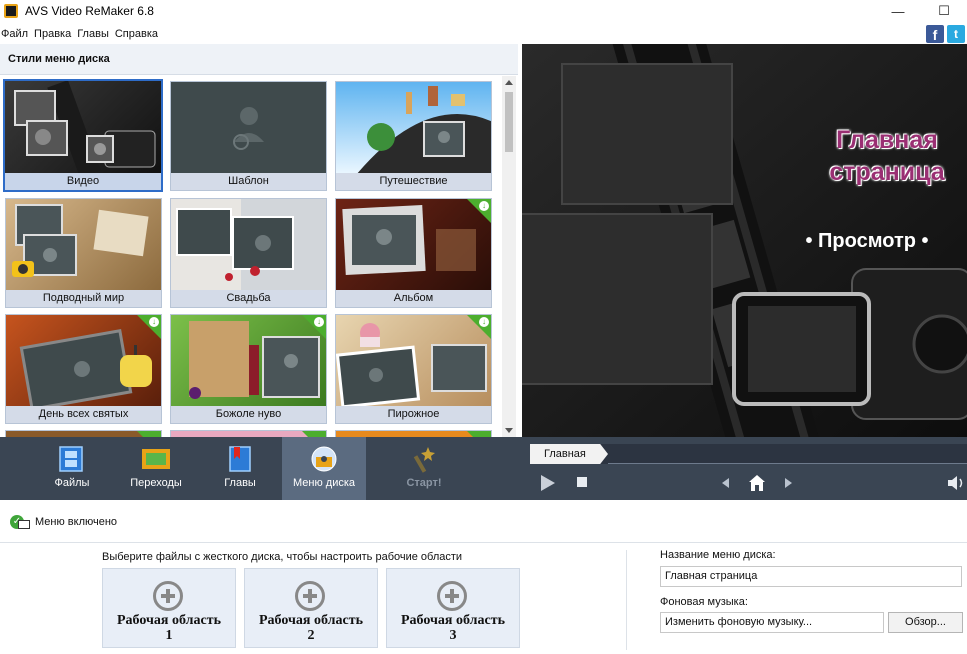  What do you see at coordinates (811, 576) in the screenshot?
I see `menu-name-input: Главная страница` at bounding box center [811, 576].